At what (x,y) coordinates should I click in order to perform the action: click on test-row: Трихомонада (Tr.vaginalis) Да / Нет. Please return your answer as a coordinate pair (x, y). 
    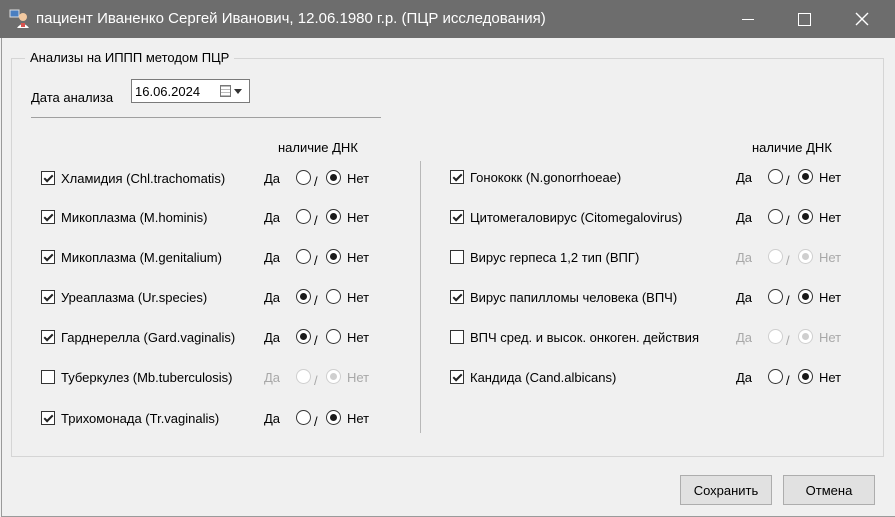
    Looking at the image, I should click on (256, 419).